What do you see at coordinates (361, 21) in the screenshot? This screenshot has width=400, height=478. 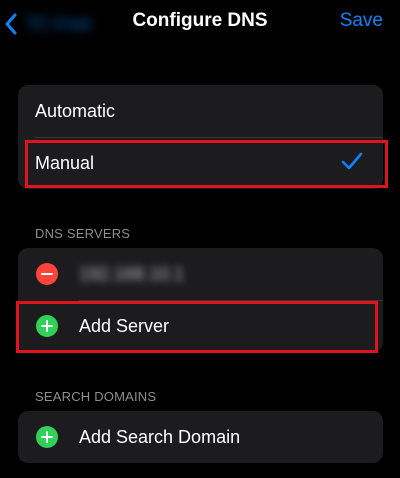 I see `save-button: Save` at bounding box center [361, 21].